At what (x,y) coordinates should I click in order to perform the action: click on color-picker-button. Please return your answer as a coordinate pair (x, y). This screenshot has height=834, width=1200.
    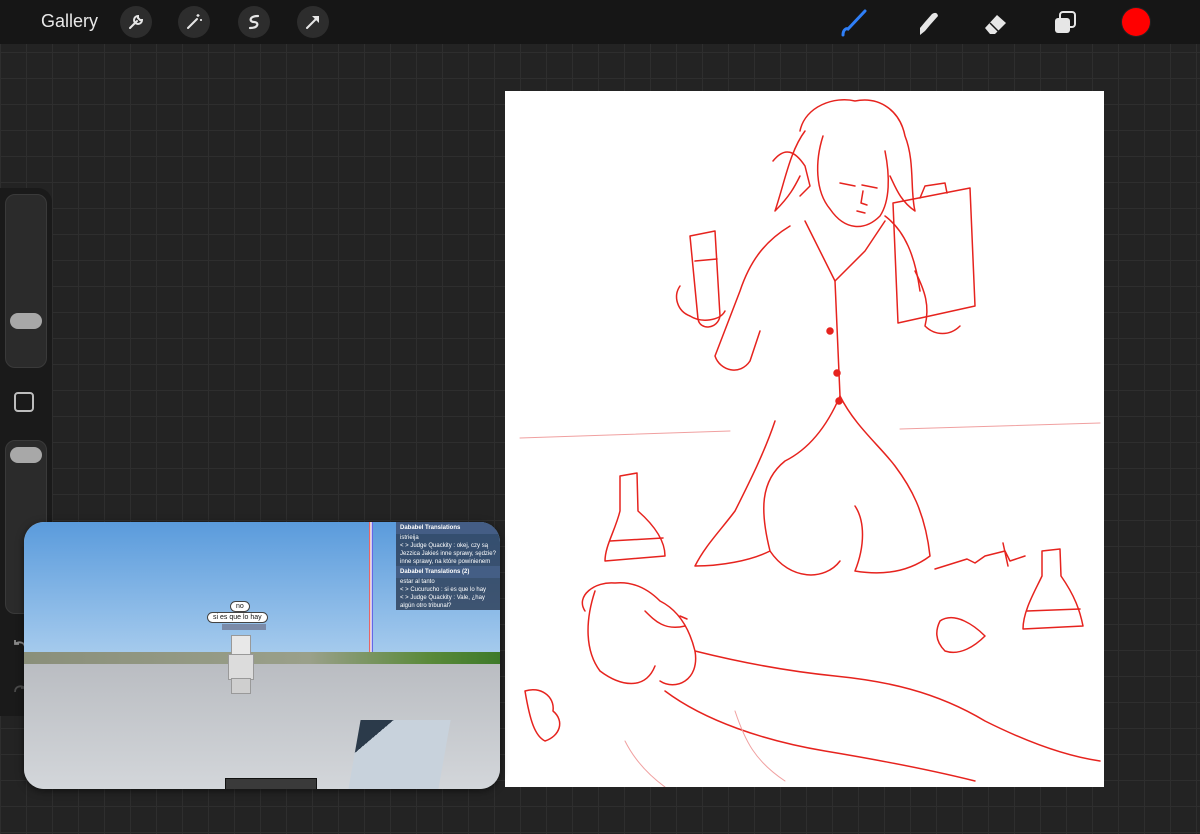
    Looking at the image, I should click on (1136, 22).